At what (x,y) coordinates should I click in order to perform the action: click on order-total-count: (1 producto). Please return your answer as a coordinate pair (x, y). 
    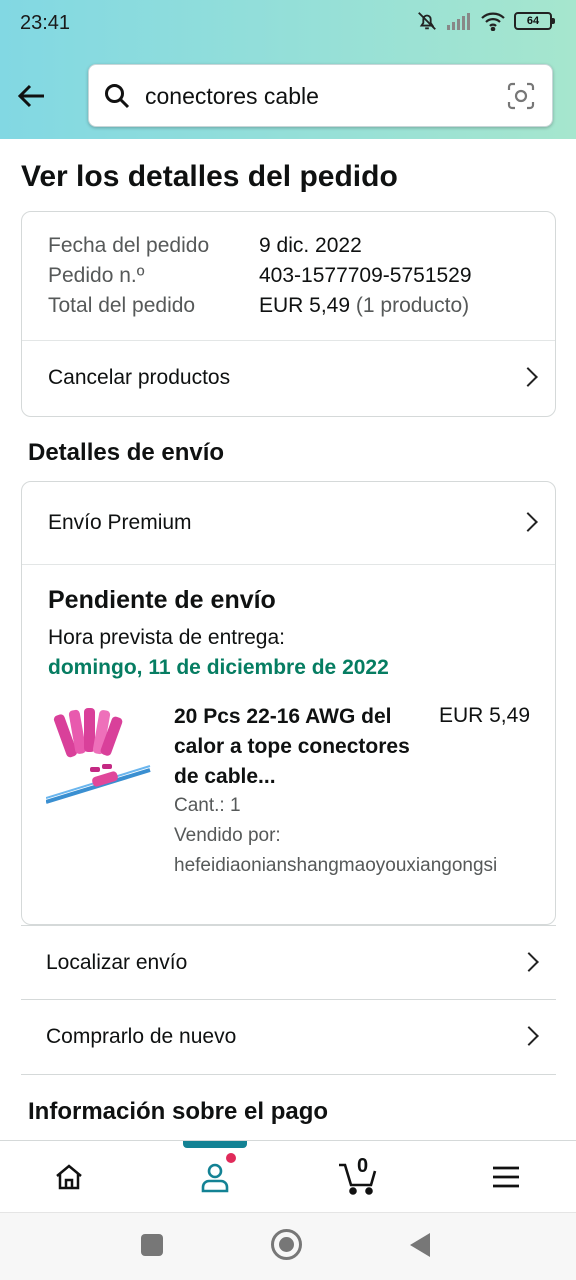
    Looking at the image, I should click on (412, 305).